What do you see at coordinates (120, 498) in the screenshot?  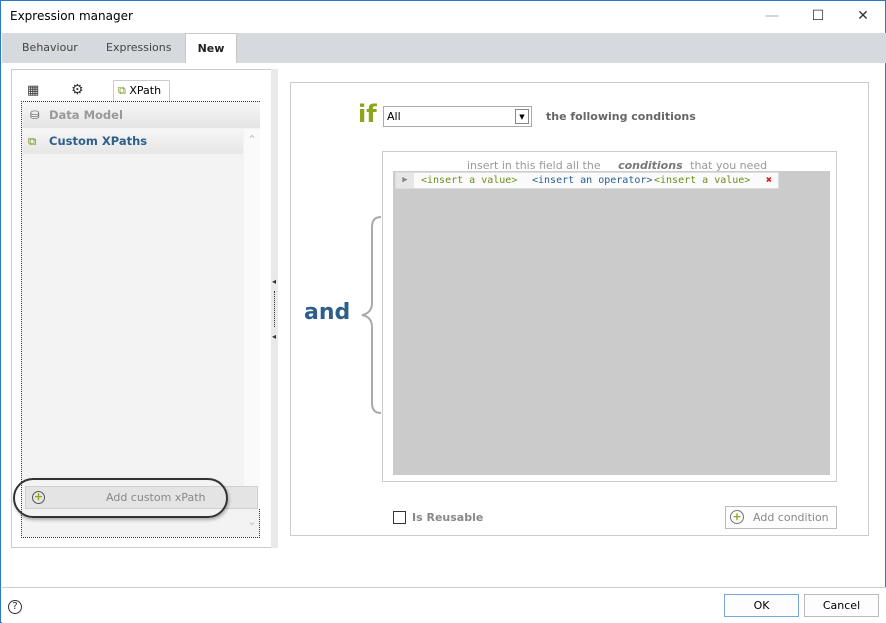 I see `highlight-oval` at bounding box center [120, 498].